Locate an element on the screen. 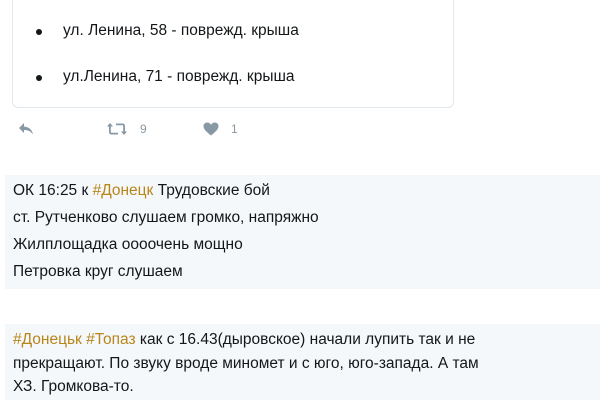 The width and height of the screenshot is (600, 400). post-text: ОК 16:25 к is located at coordinates (53, 190).